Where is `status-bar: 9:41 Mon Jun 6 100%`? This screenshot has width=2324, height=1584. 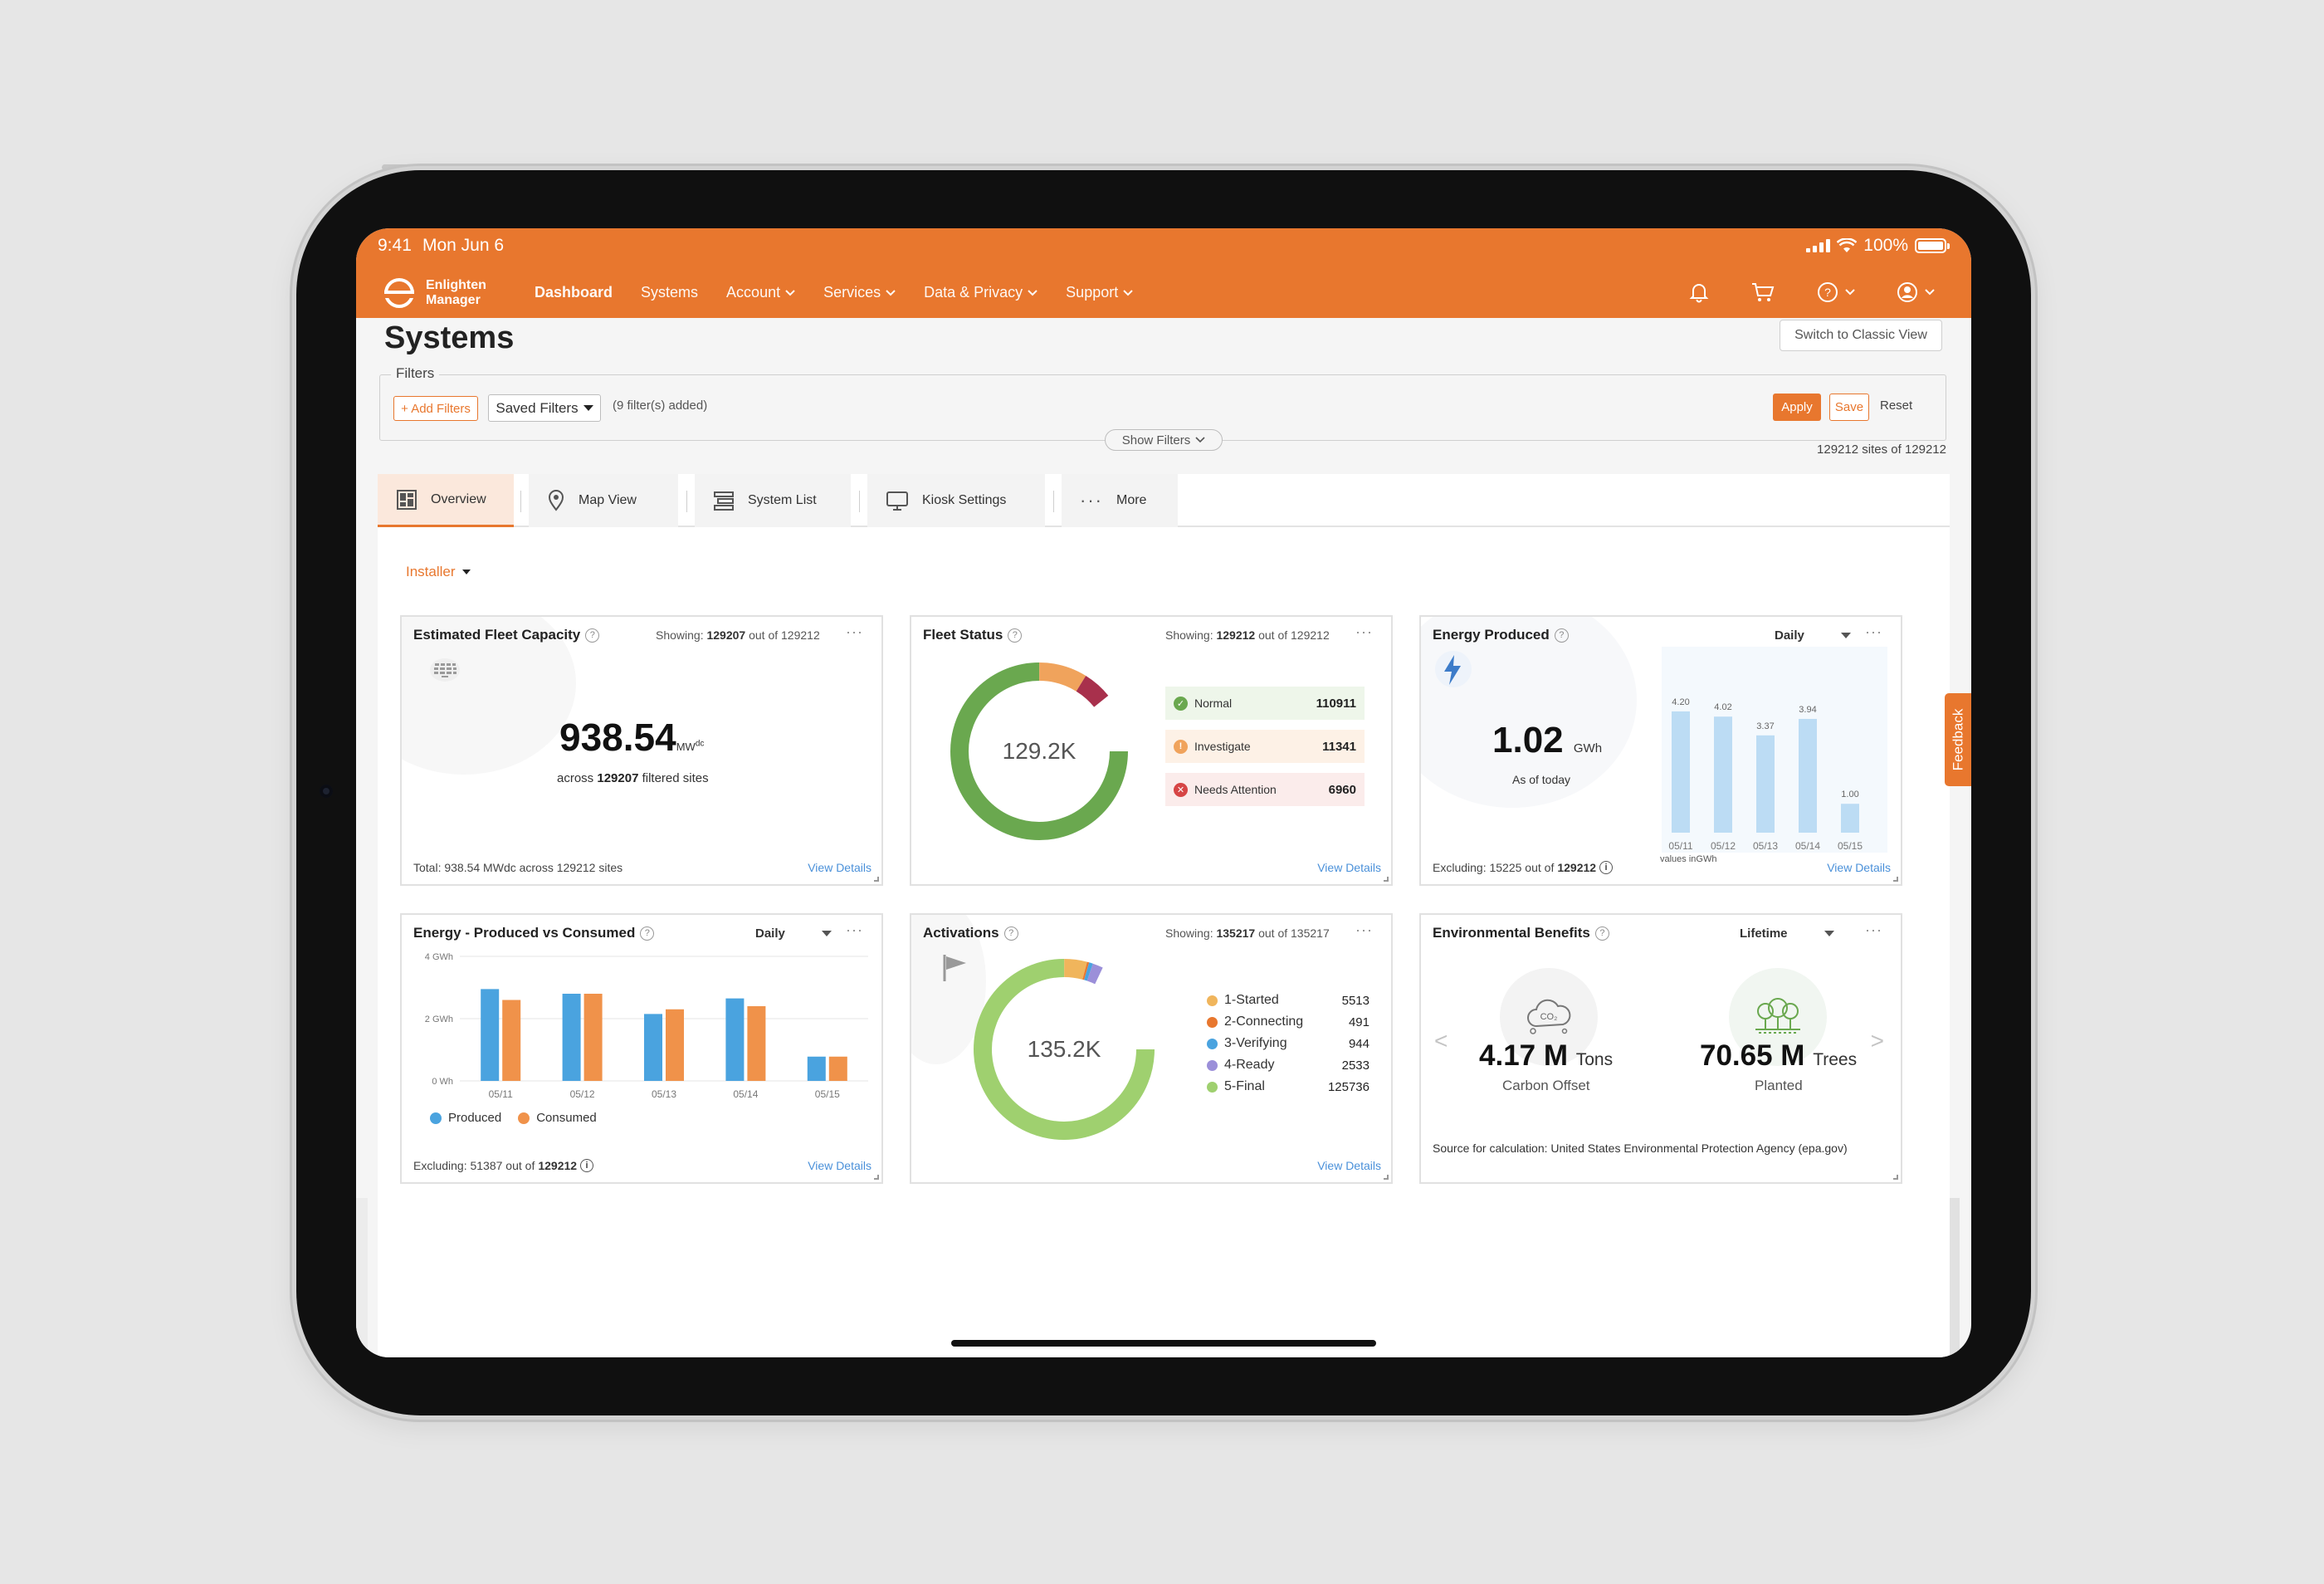
status-bar: 9:41 Mon Jun 6 100% is located at coordinates (1163, 249).